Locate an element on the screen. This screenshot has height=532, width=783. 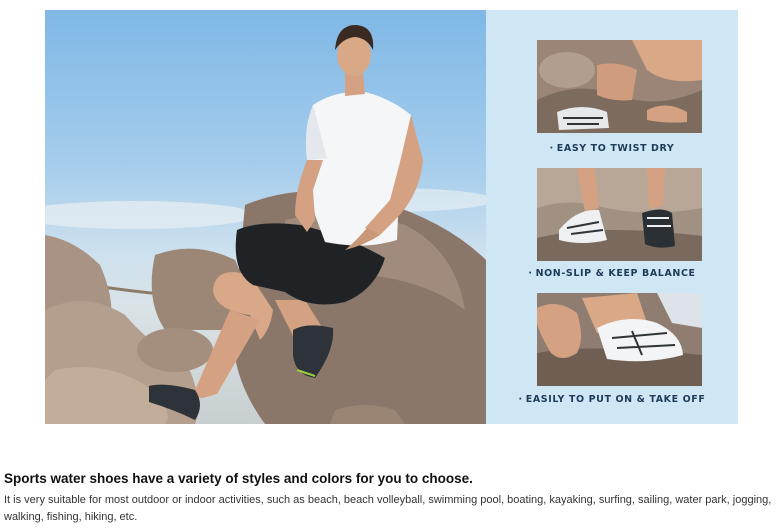
feature-photo-non-slip is located at coordinates (619, 214).